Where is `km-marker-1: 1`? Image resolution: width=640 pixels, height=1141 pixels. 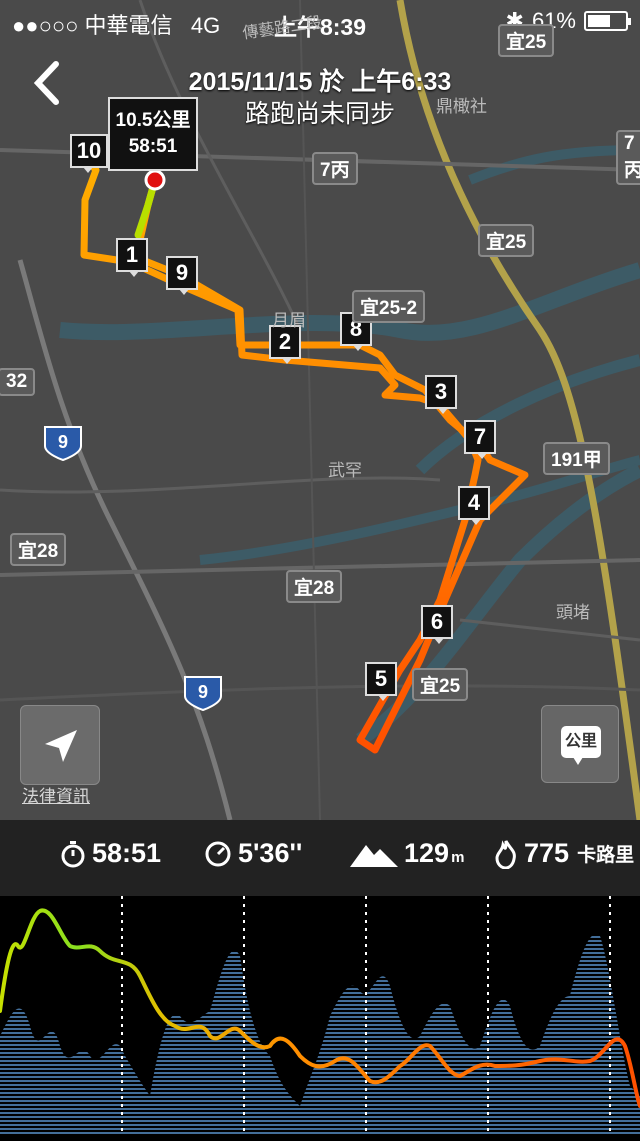
km-marker-1: 1 is located at coordinates (132, 257).